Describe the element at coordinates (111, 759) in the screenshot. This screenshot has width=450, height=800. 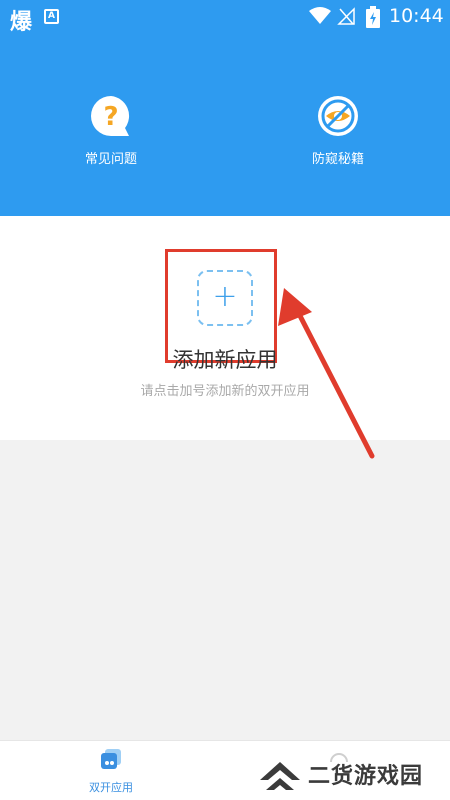
I see `dual-app-icon` at that location.